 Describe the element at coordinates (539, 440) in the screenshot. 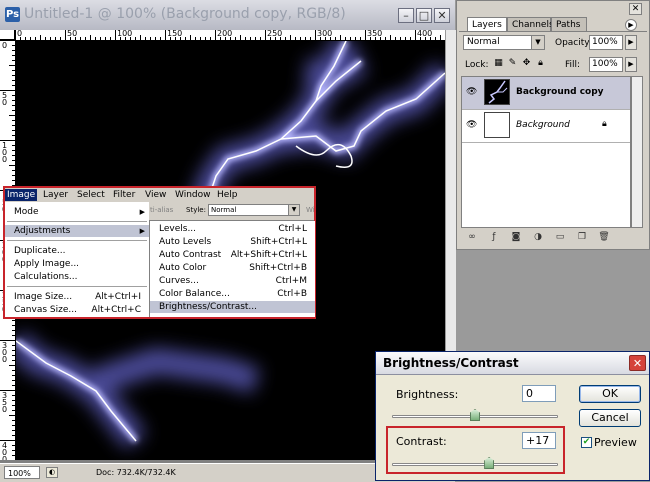

I see `contrast-input: +17` at that location.